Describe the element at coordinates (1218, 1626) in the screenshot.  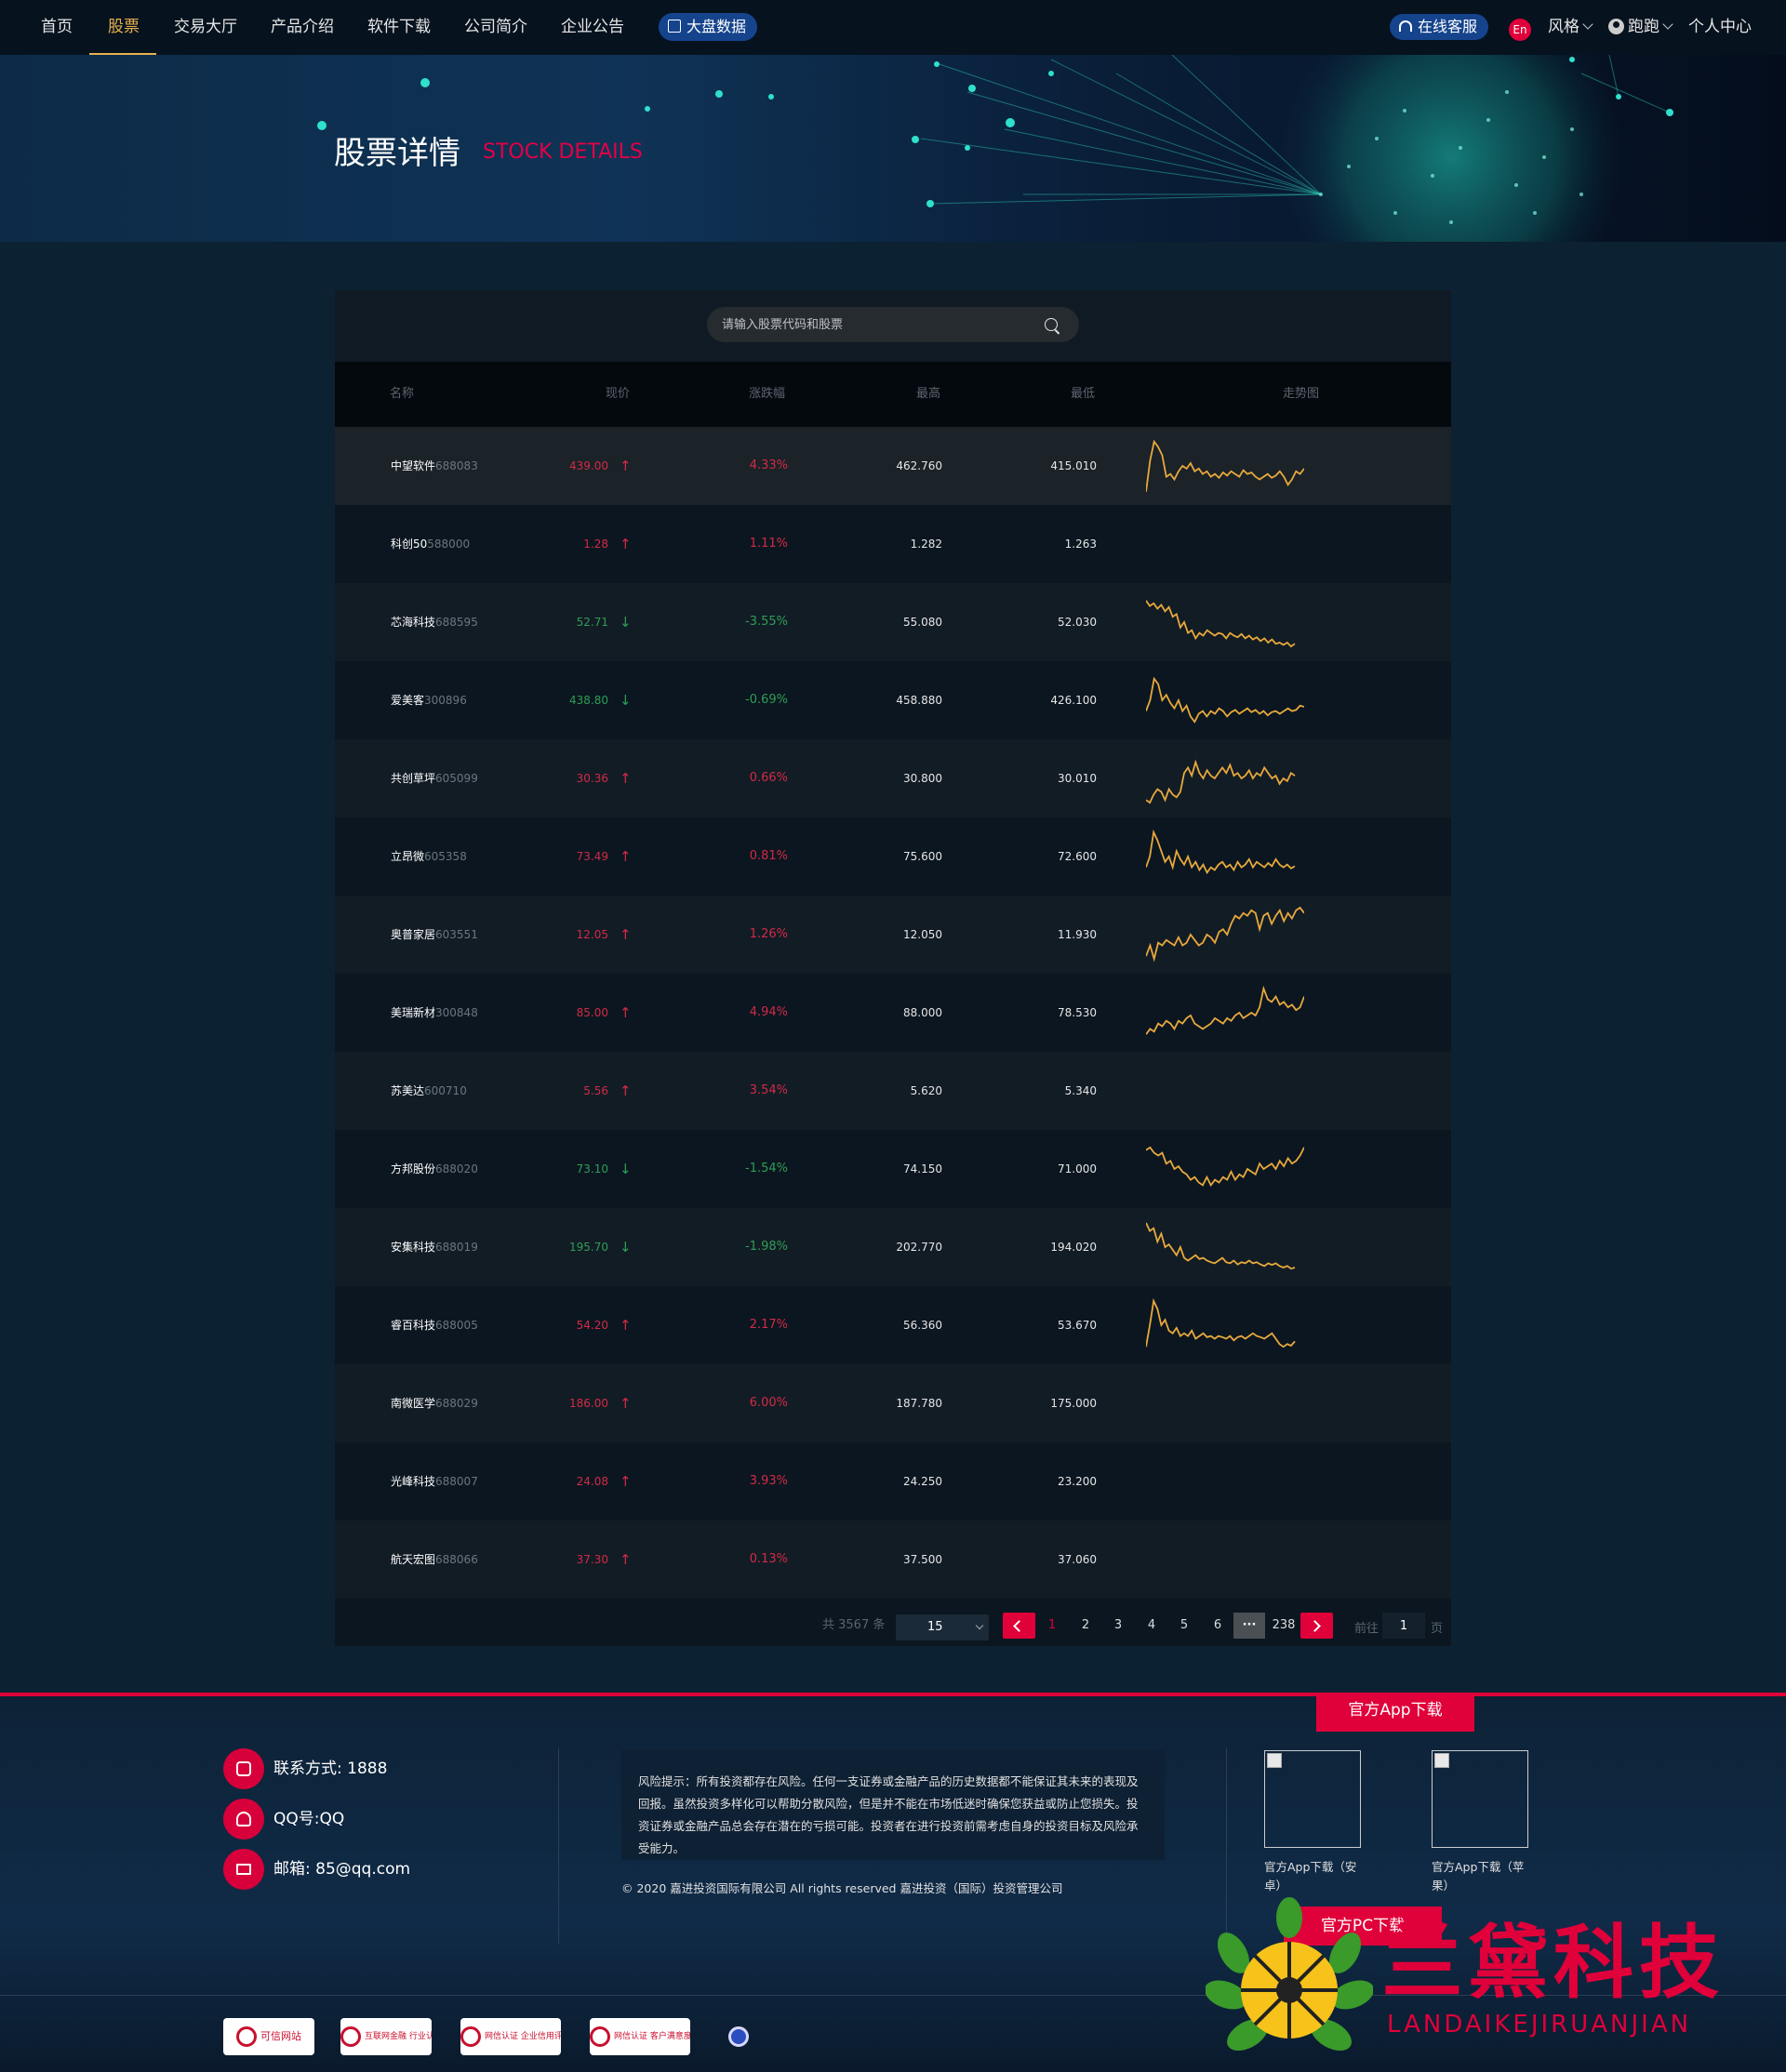
I see `page-6: 6` at that location.